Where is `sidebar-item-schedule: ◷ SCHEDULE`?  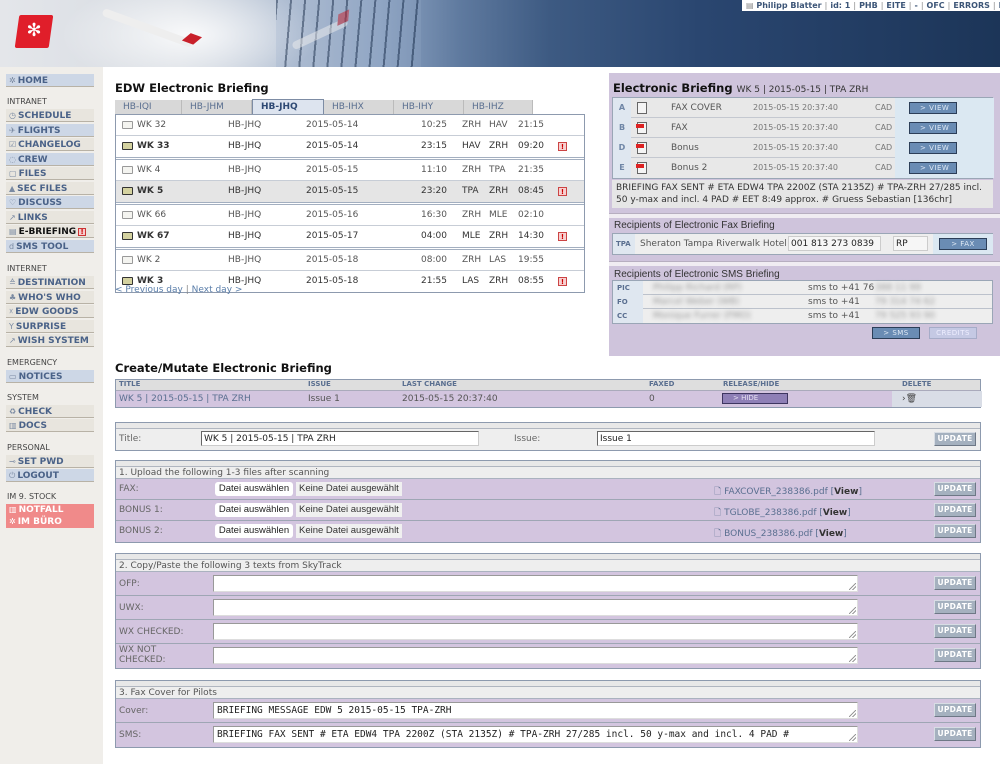 sidebar-item-schedule: ◷ SCHEDULE is located at coordinates (50, 115).